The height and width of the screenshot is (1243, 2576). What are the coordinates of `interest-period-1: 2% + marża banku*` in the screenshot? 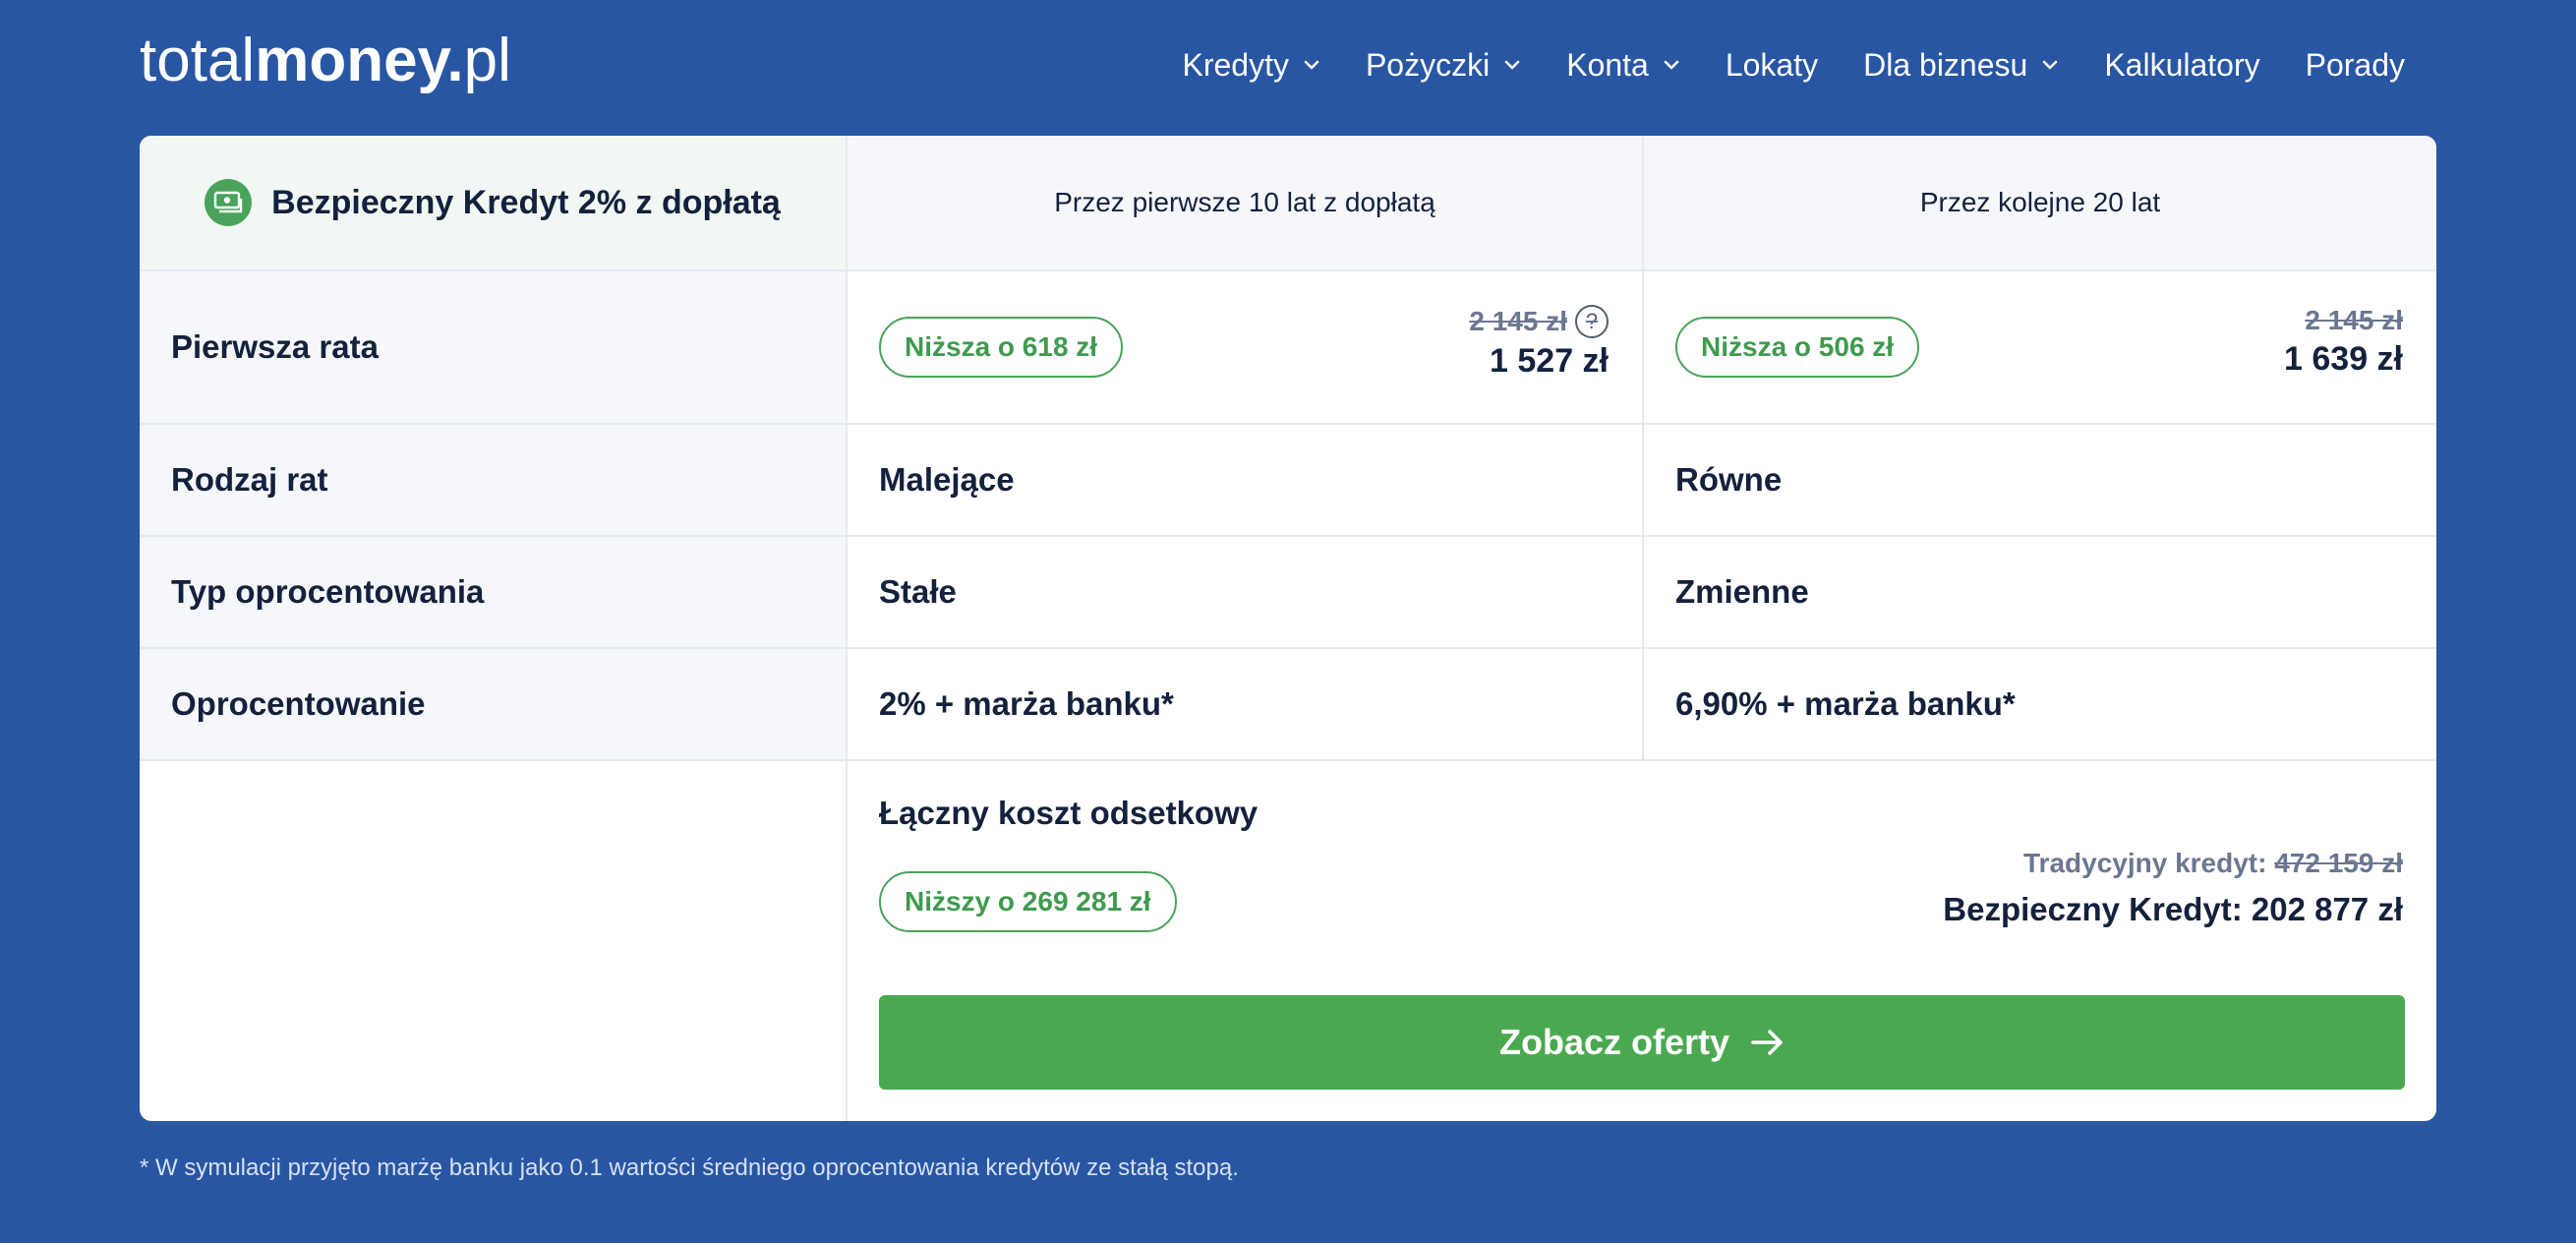 It's located at (1026, 703).